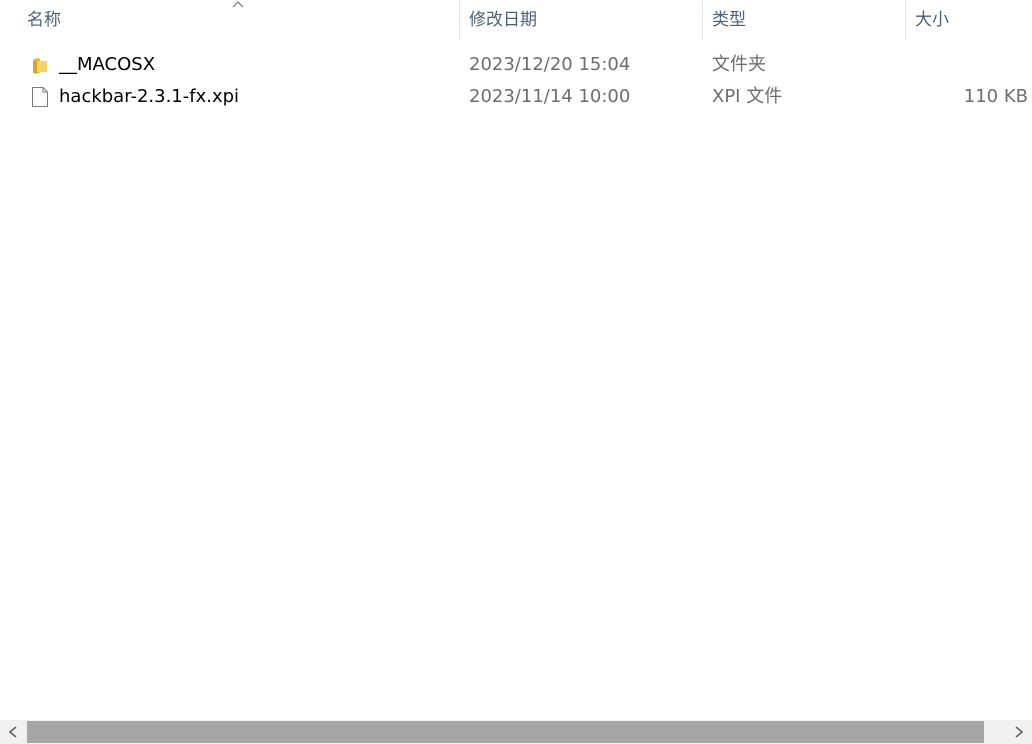  I want to click on file-date-modified: 2023/12/20 15:04, so click(550, 64).